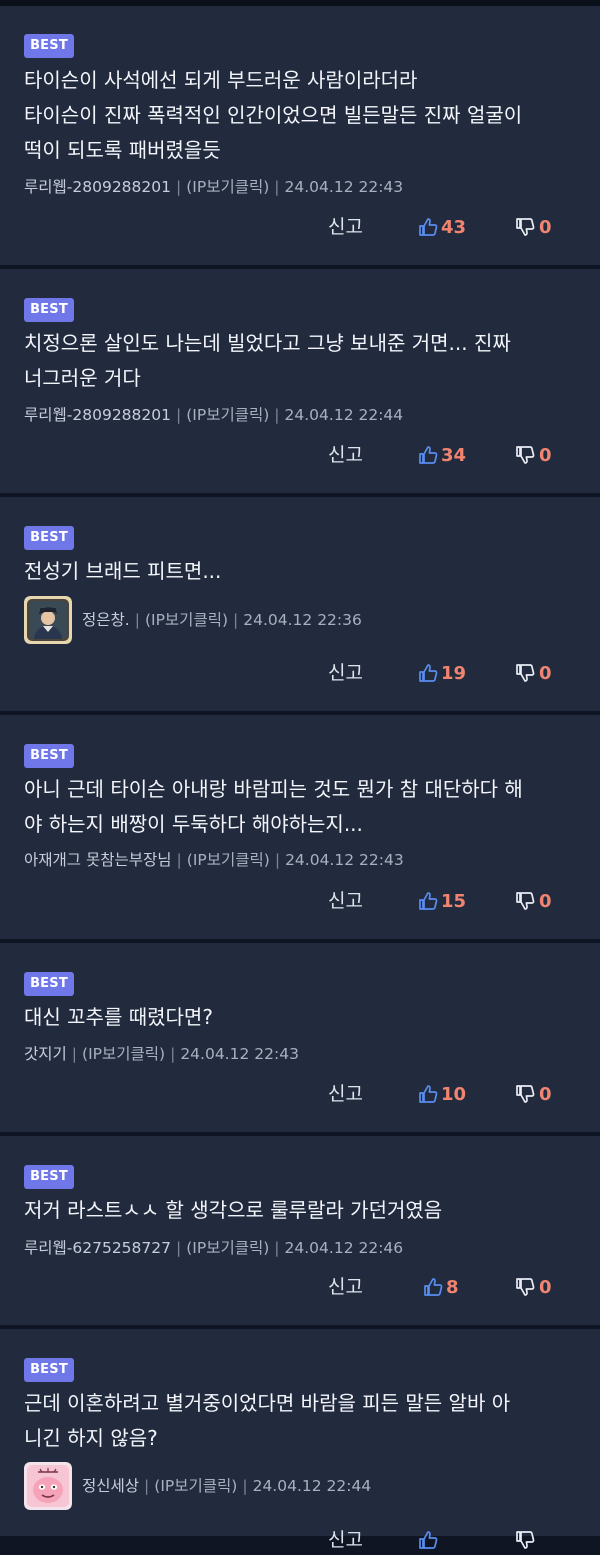 Image resolution: width=600 pixels, height=1555 pixels. Describe the element at coordinates (300, 1094) in the screenshot. I see `comment-actions: 신고 10 0` at that location.